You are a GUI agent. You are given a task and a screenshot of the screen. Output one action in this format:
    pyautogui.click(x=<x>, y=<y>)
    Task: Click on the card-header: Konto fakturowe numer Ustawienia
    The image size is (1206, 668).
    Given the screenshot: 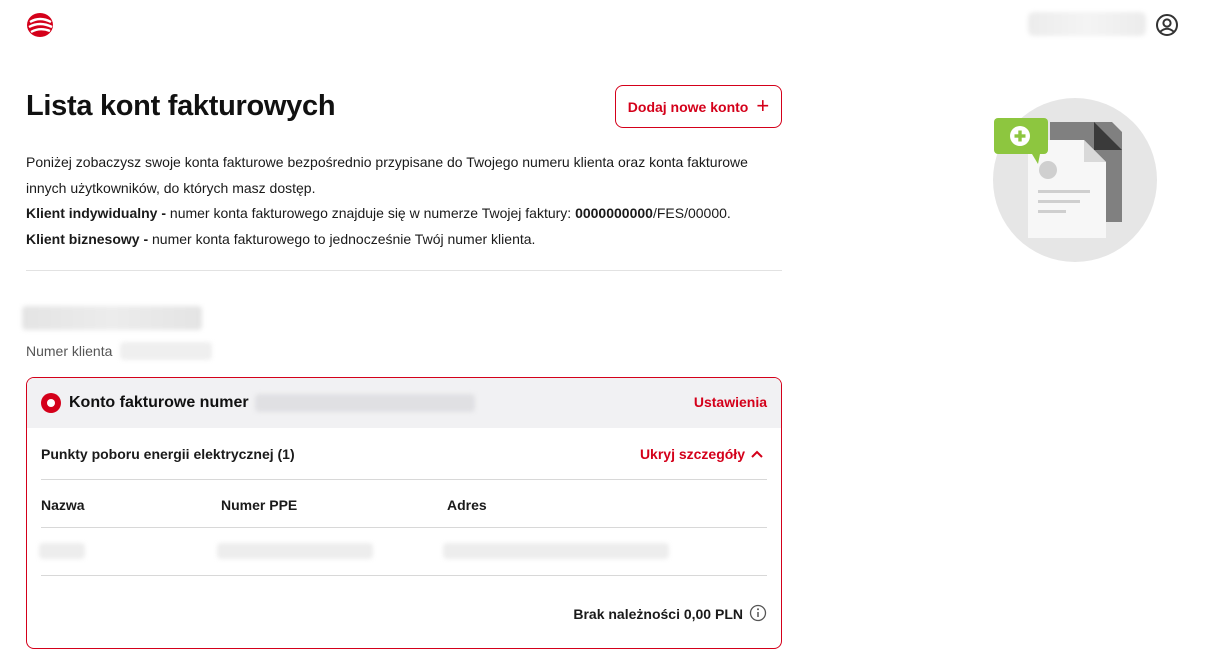 What is the action you would take?
    pyautogui.click(x=404, y=403)
    